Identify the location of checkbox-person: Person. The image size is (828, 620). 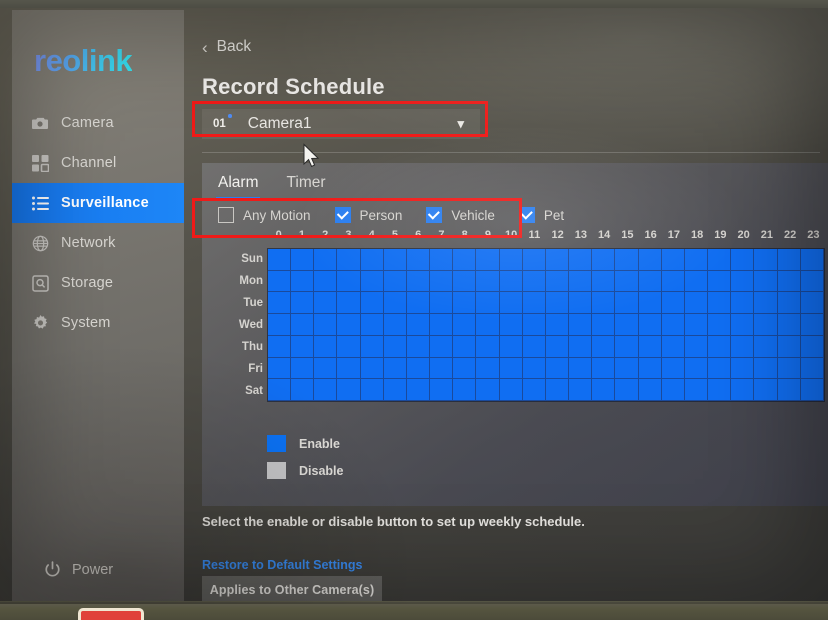
(368, 215).